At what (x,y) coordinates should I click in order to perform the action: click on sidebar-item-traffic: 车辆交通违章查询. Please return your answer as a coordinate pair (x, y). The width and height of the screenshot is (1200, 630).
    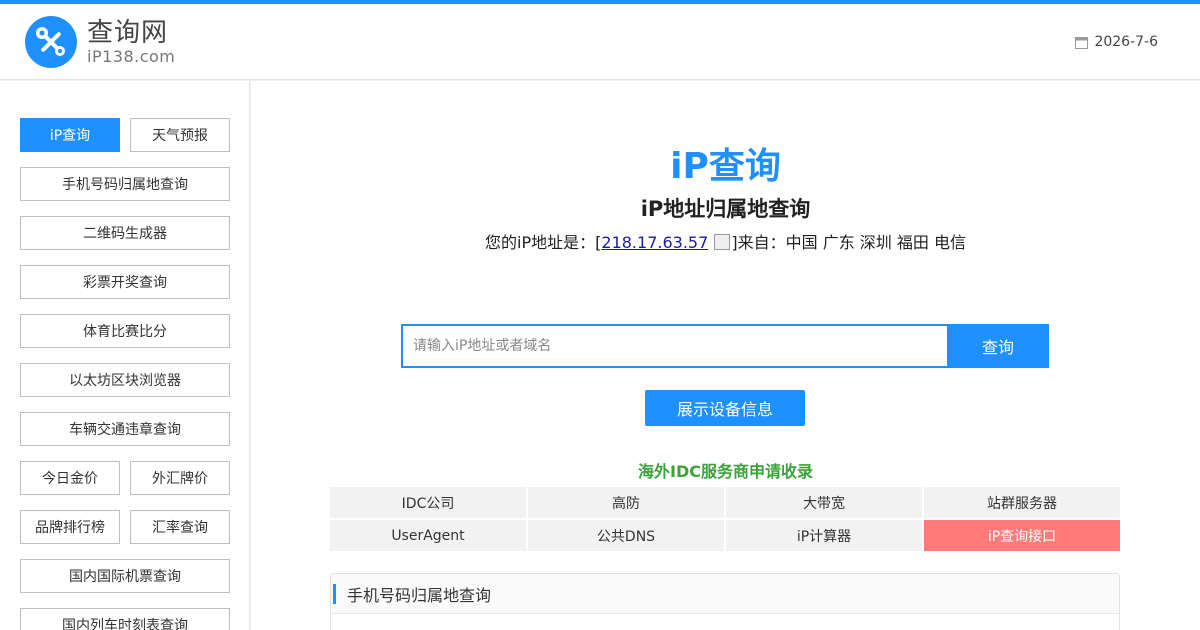
    Looking at the image, I should click on (125, 429).